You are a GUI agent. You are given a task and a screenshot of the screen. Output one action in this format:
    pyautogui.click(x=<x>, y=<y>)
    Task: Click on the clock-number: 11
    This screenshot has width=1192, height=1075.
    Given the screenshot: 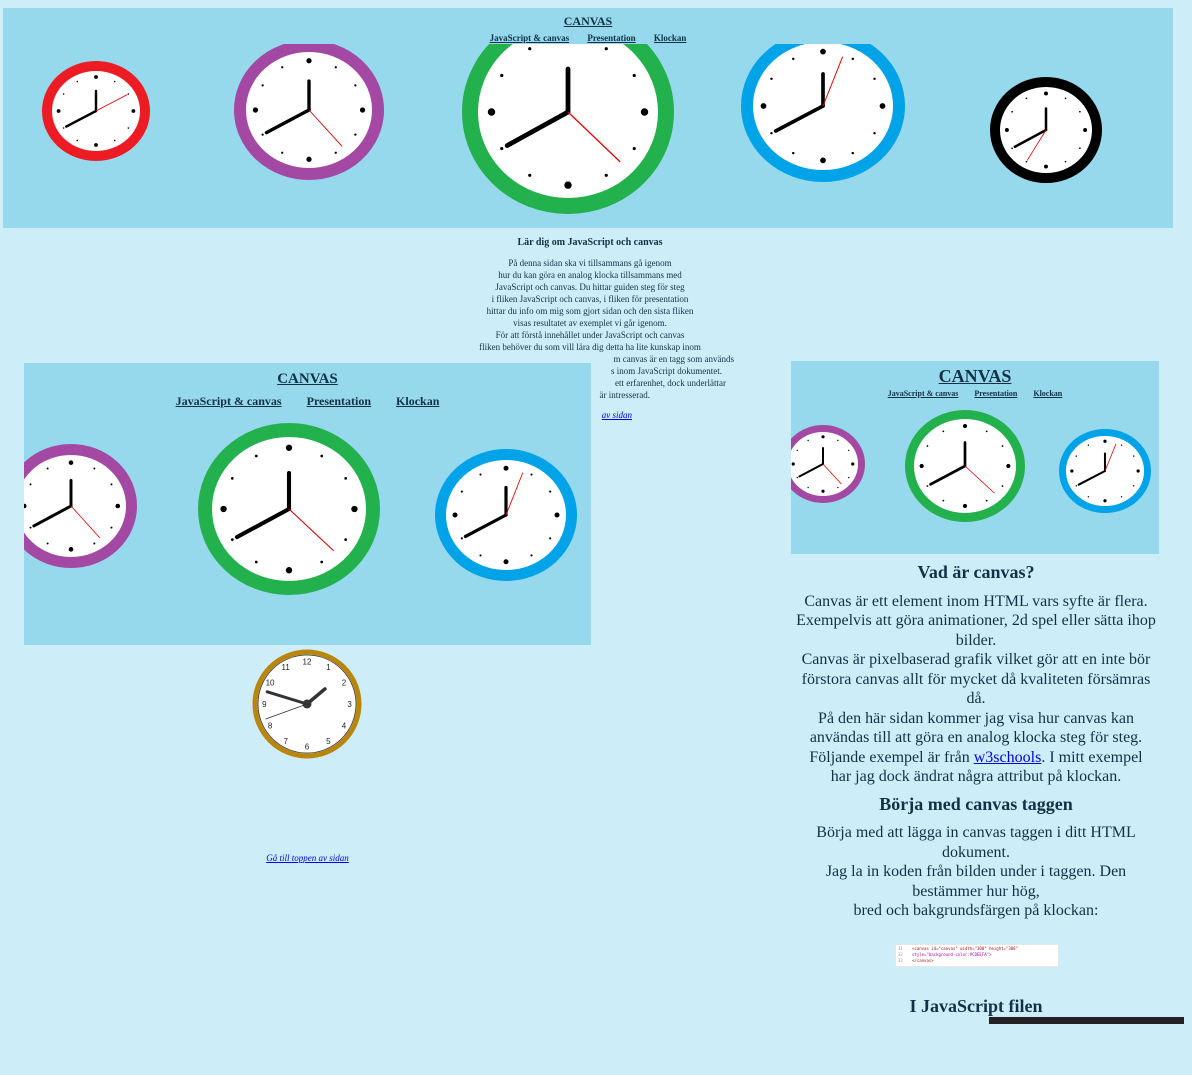 What is the action you would take?
    pyautogui.click(x=286, y=667)
    